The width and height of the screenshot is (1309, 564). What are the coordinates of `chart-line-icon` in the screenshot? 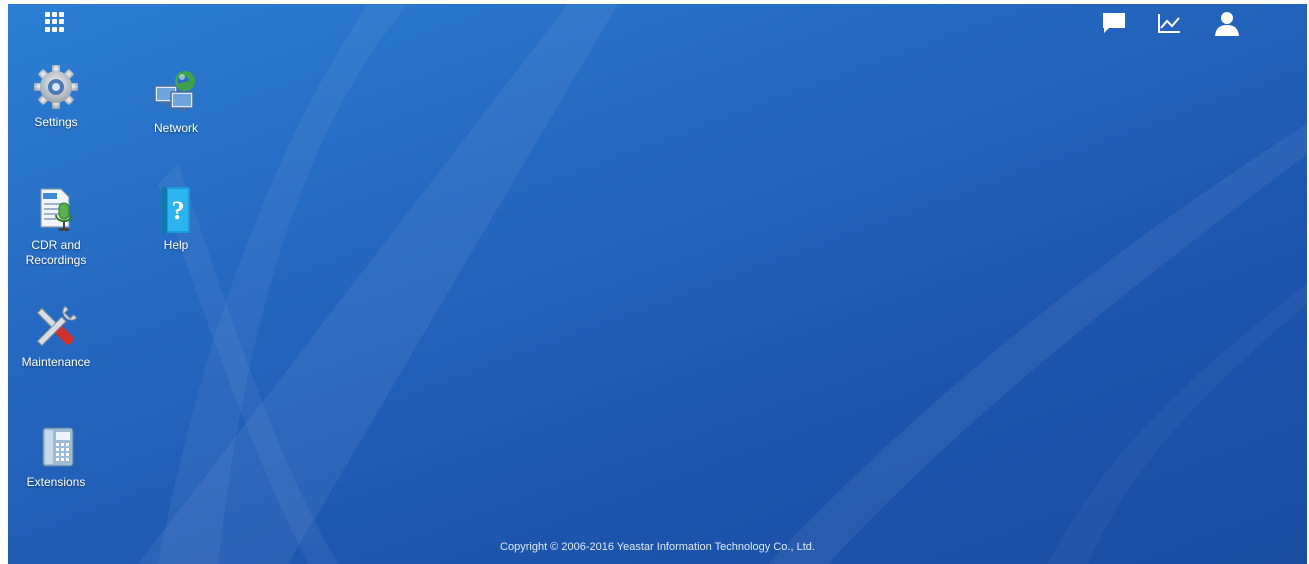 It's located at (1169, 24).